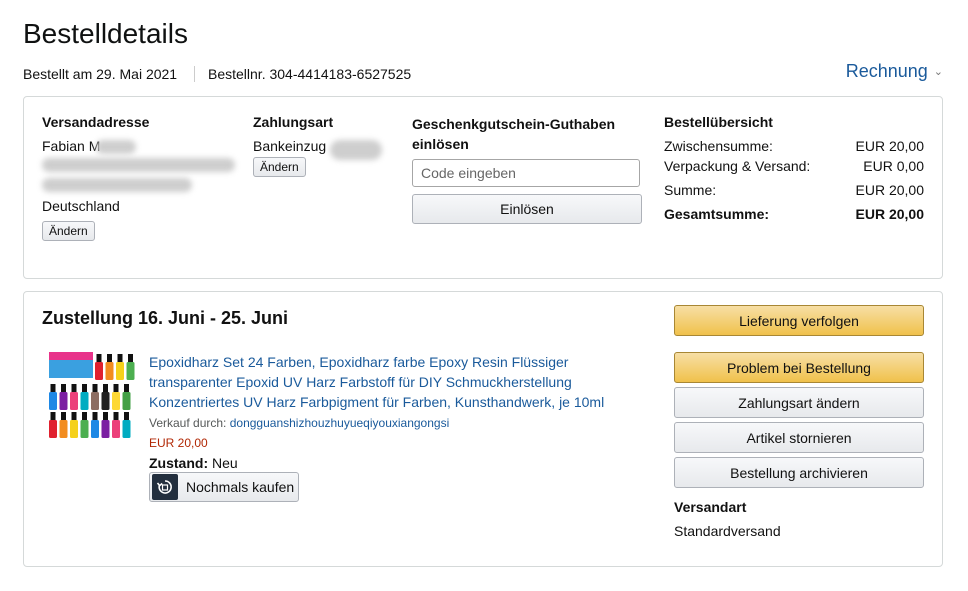 Image resolution: width=968 pixels, height=591 pixels. I want to click on page-title: Bestelldetails, so click(105, 33).